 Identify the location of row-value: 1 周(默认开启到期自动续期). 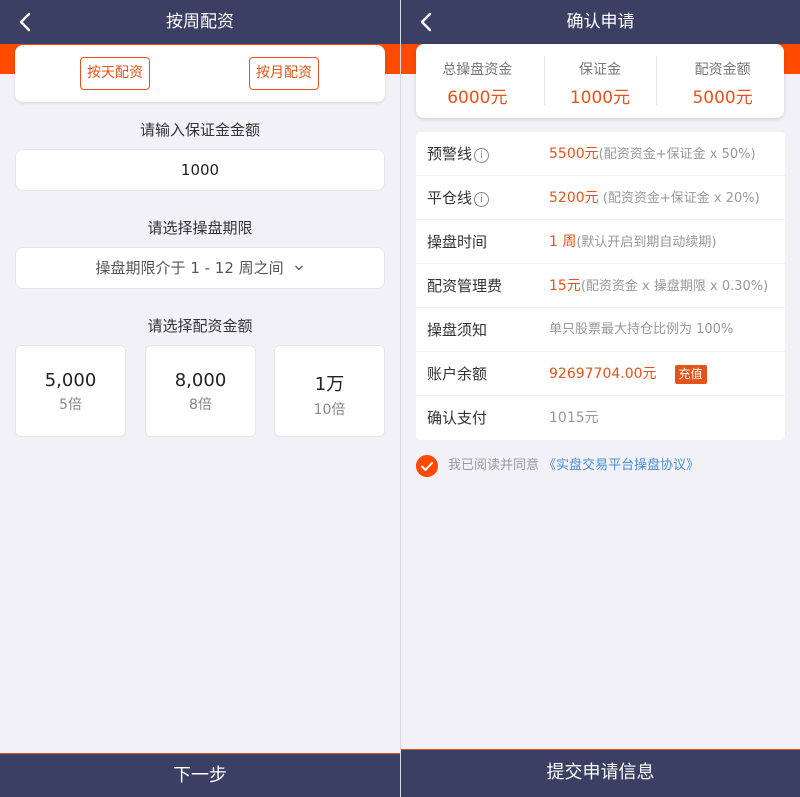
(633, 242).